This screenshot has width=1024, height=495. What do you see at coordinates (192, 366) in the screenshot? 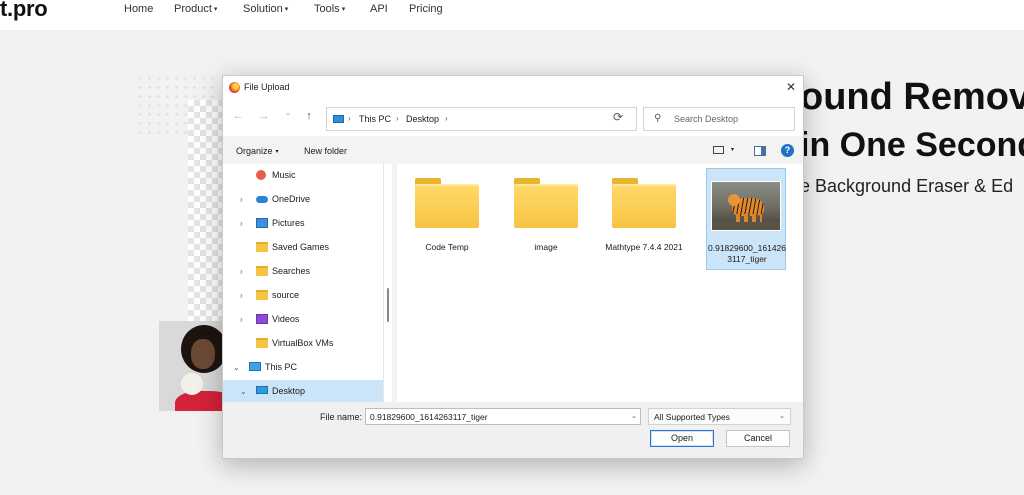
I see `sample-photo` at bounding box center [192, 366].